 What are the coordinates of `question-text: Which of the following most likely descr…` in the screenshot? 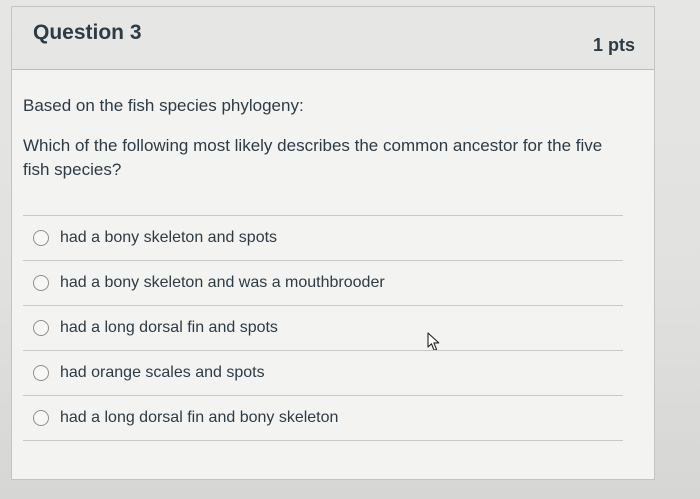 It's located at (313, 157).